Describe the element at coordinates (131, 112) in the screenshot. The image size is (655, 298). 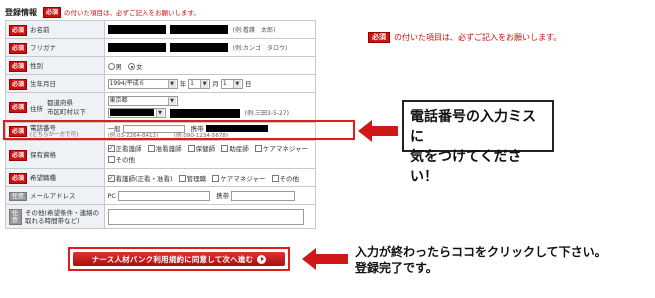
I see `redacted-city` at that location.